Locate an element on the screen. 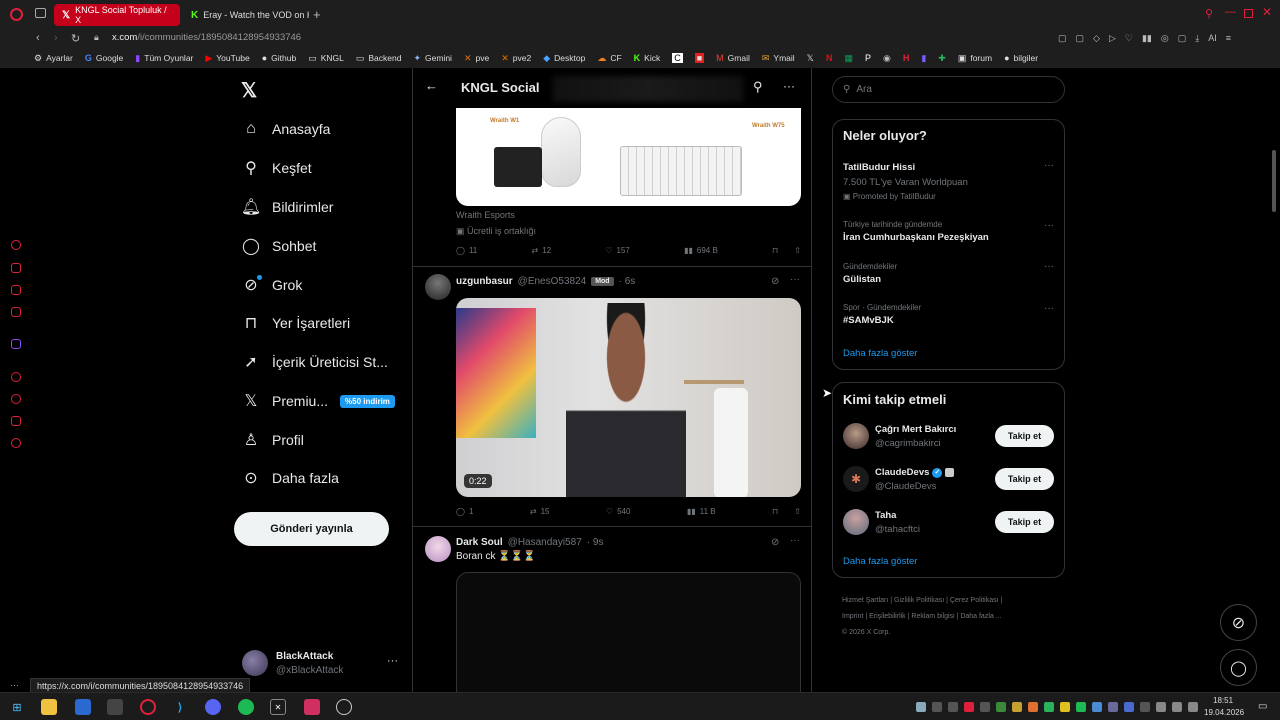 The image size is (1280, 720). bookmark-desktop: ◆ Desktop is located at coordinates (564, 58).